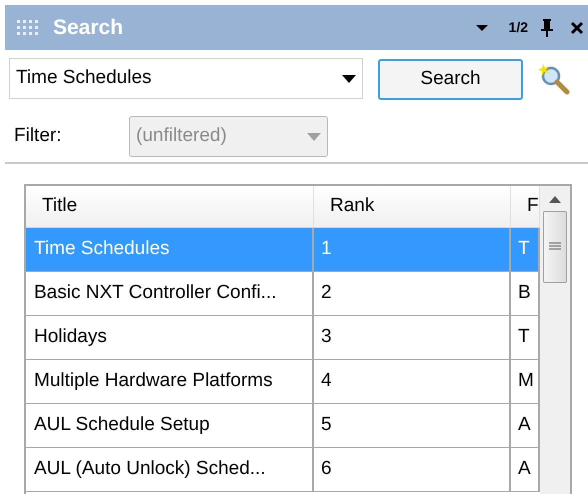 Image resolution: width=588 pixels, height=494 pixels. What do you see at coordinates (27, 28) in the screenshot?
I see `grip-icon` at bounding box center [27, 28].